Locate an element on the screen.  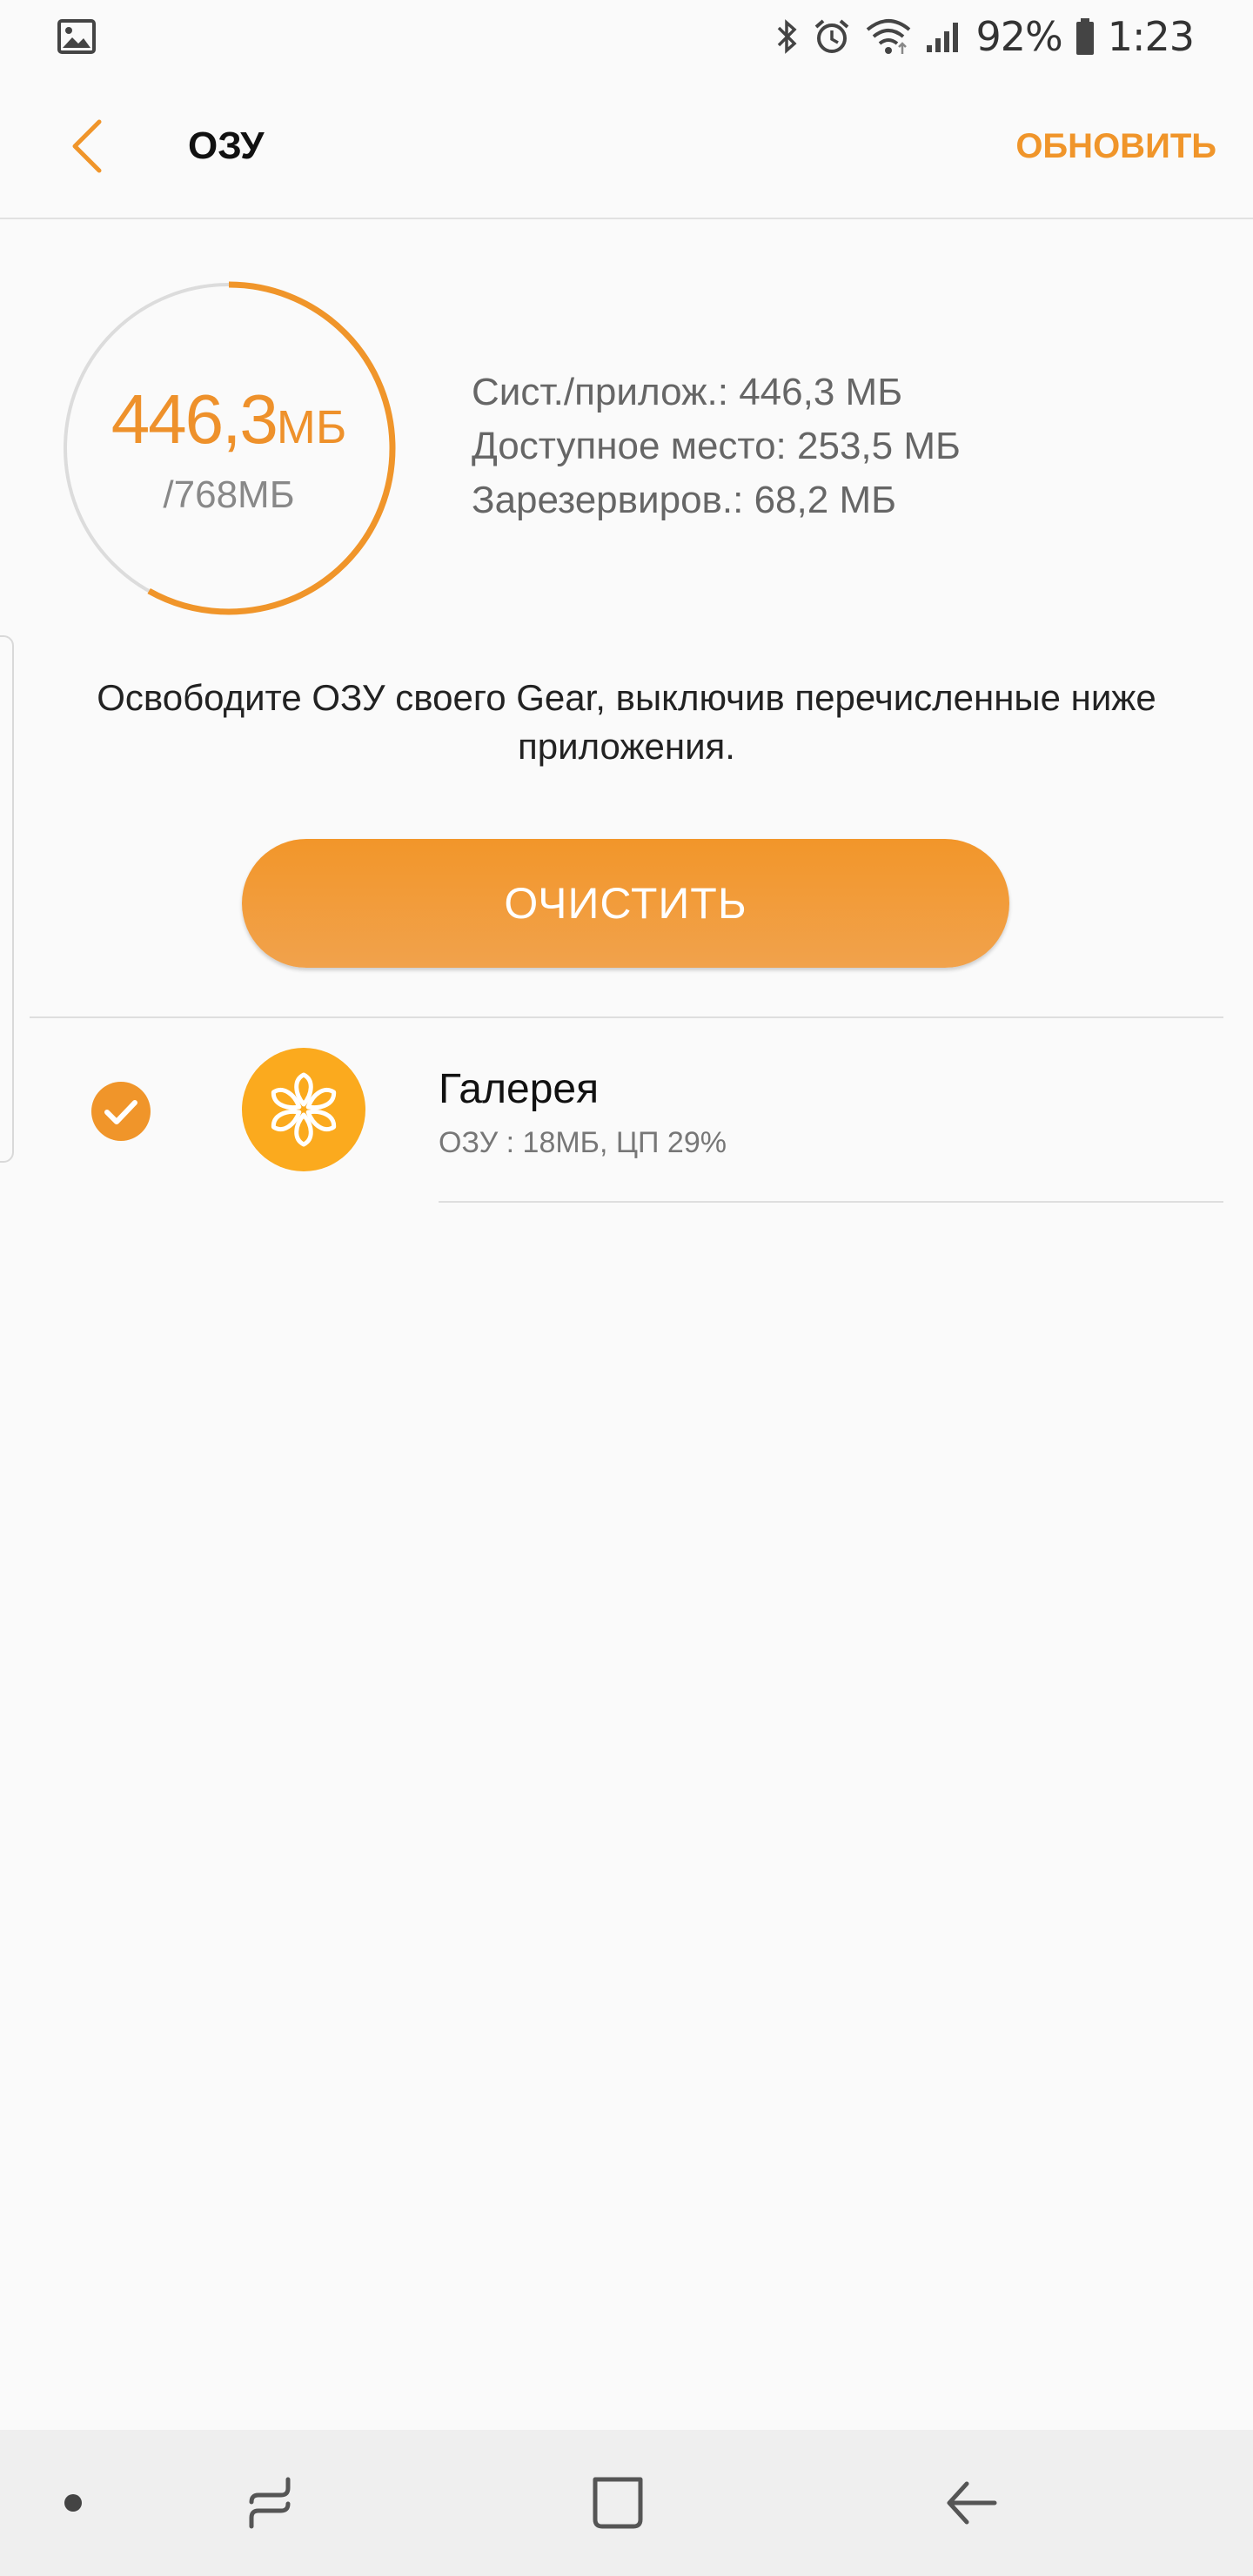
nav-dot-button is located at coordinates (73, 2503).